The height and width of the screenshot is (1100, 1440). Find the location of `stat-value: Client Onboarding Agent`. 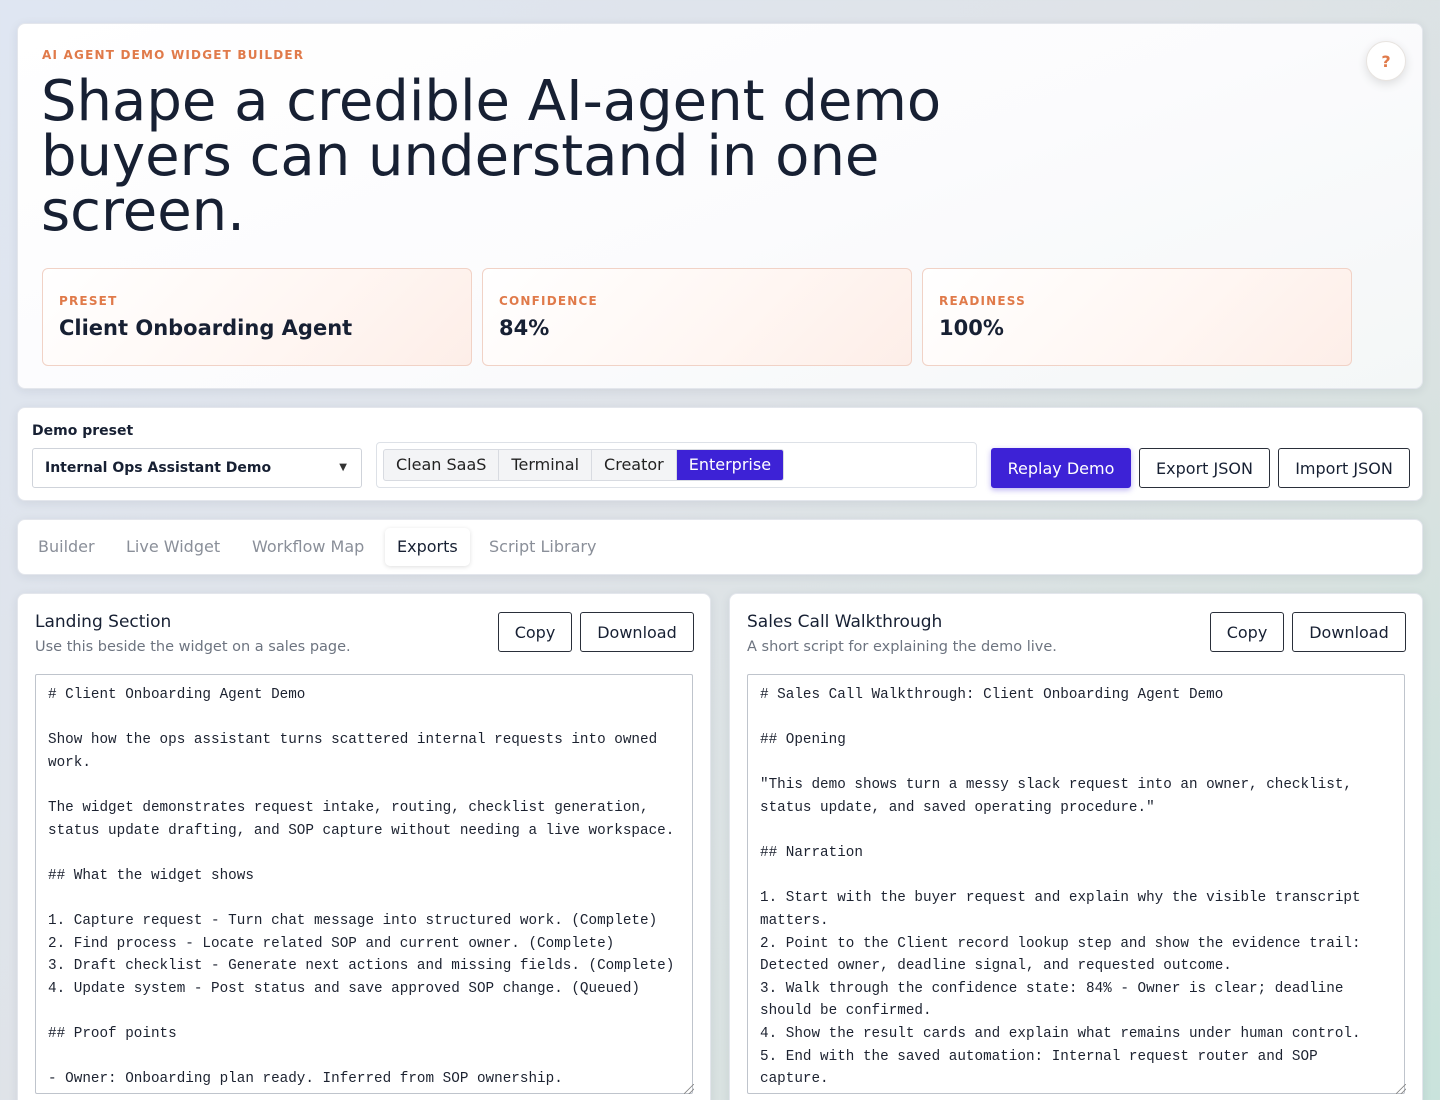

stat-value: Client Onboarding Agent is located at coordinates (206, 328).